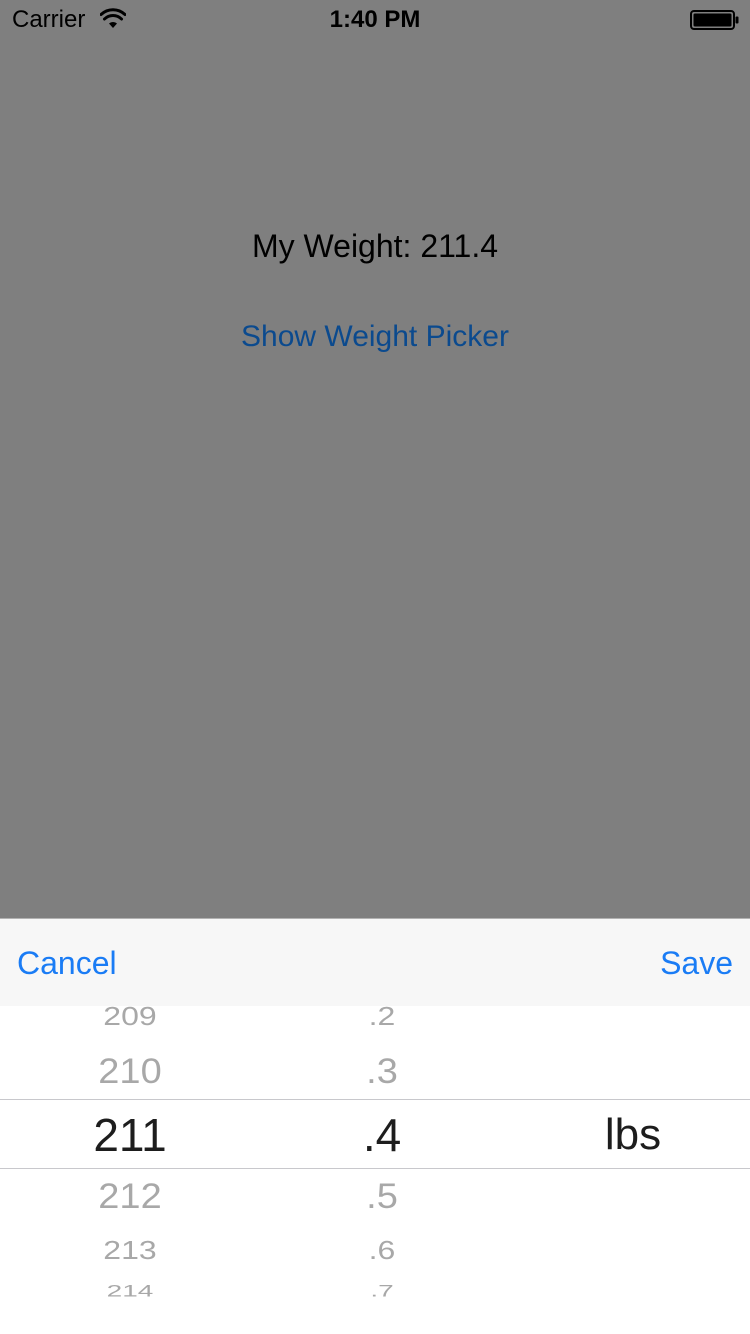  What do you see at coordinates (130, 1291) in the screenshot?
I see `picker-row: 214` at bounding box center [130, 1291].